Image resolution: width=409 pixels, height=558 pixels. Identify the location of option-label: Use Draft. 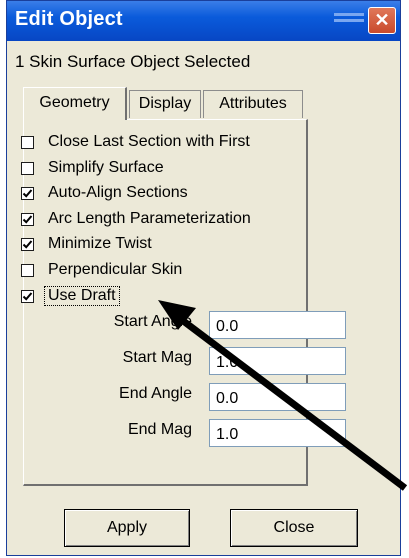
(82, 296).